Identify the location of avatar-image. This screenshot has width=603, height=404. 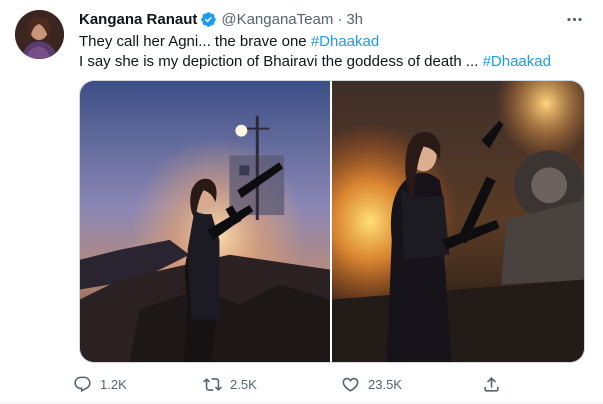
(39, 34).